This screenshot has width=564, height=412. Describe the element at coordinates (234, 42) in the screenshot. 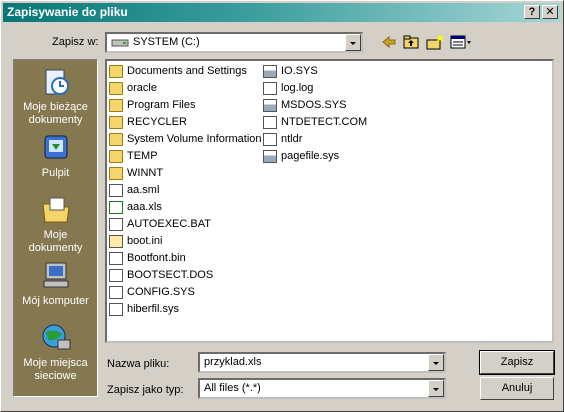

I see `save-in-combo: SYSTEM (C:)` at that location.